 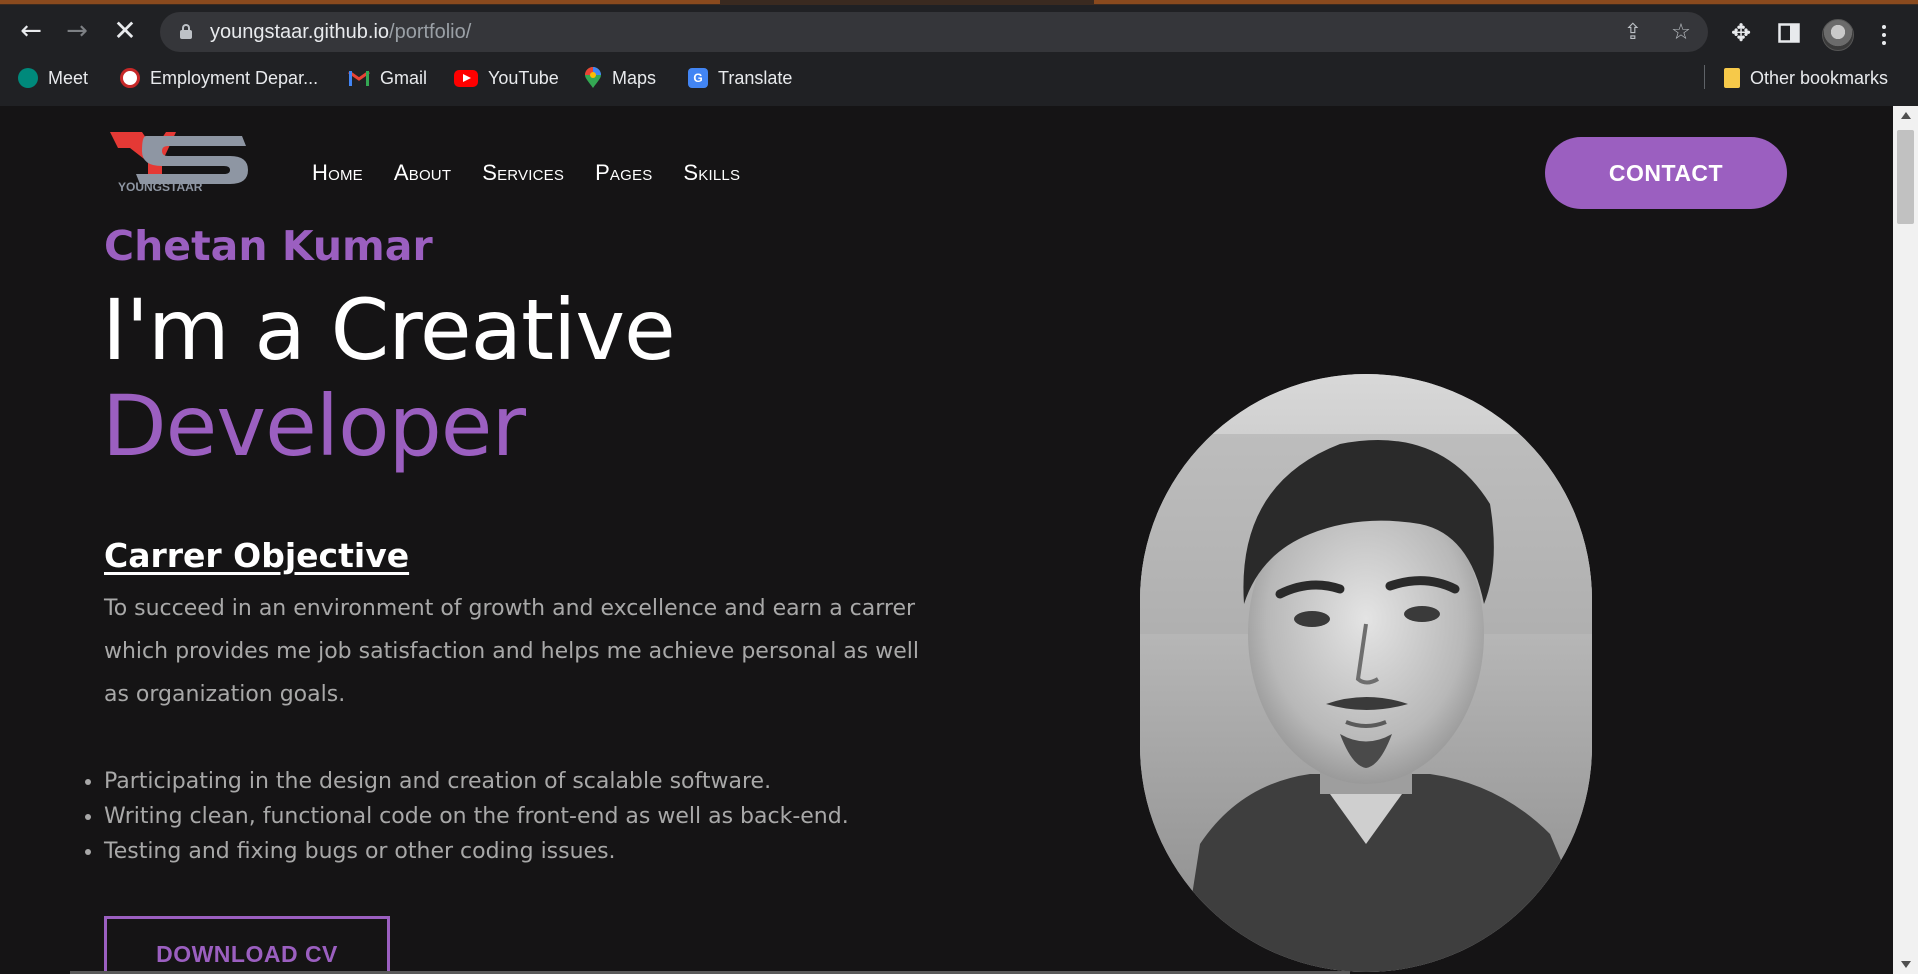 I want to click on bookmark-meet: Meet, so click(x=53, y=78).